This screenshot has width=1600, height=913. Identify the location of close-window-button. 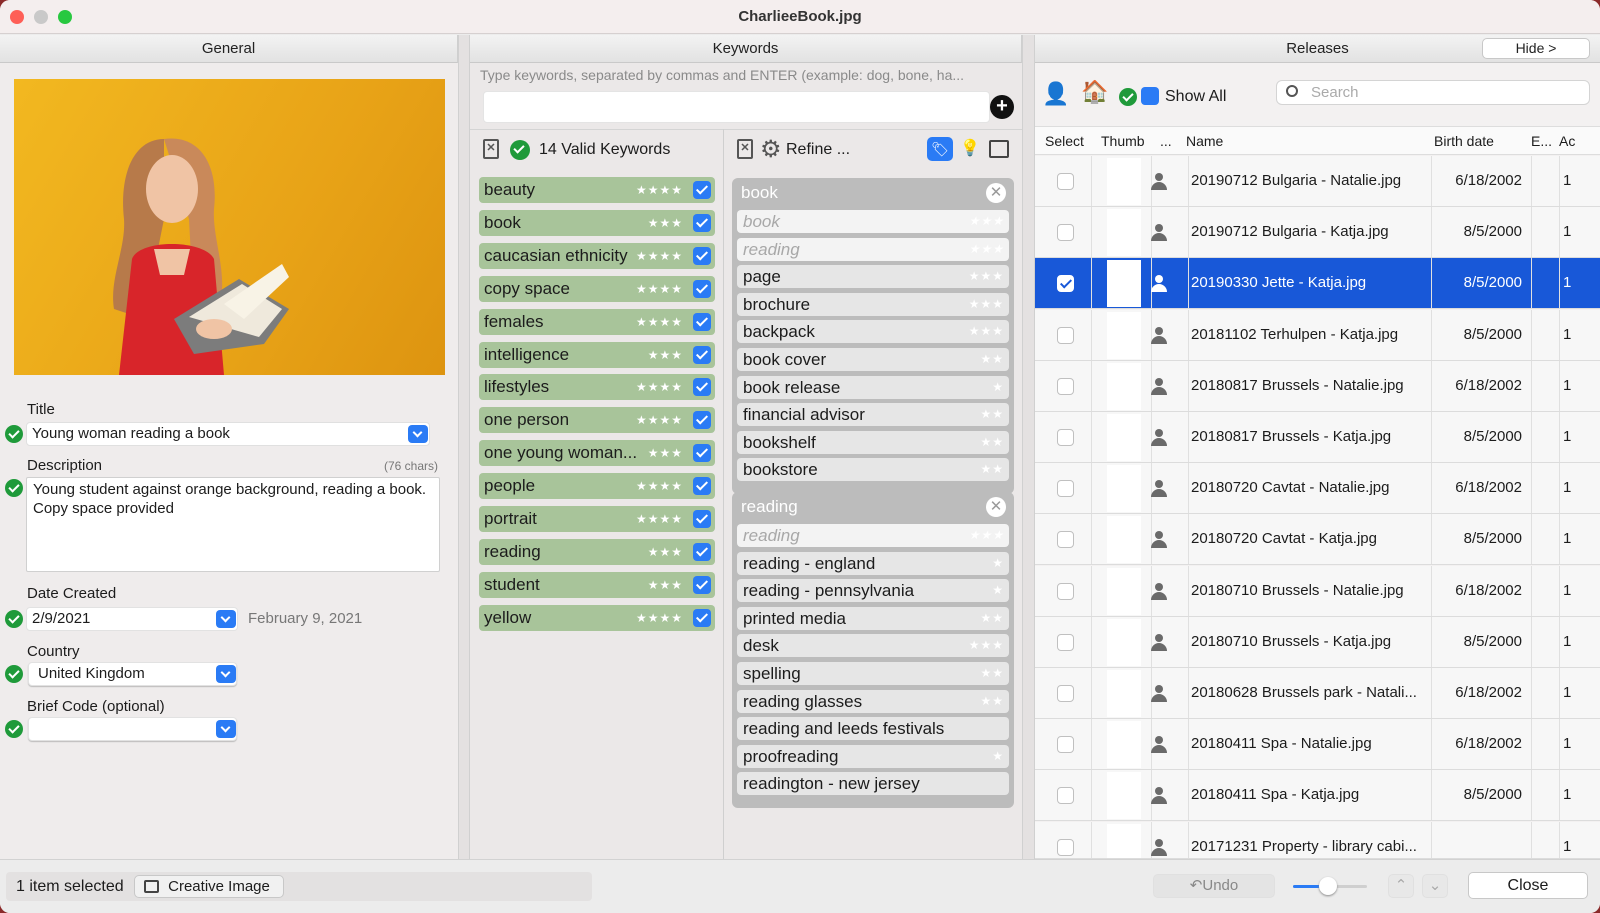
(17, 17).